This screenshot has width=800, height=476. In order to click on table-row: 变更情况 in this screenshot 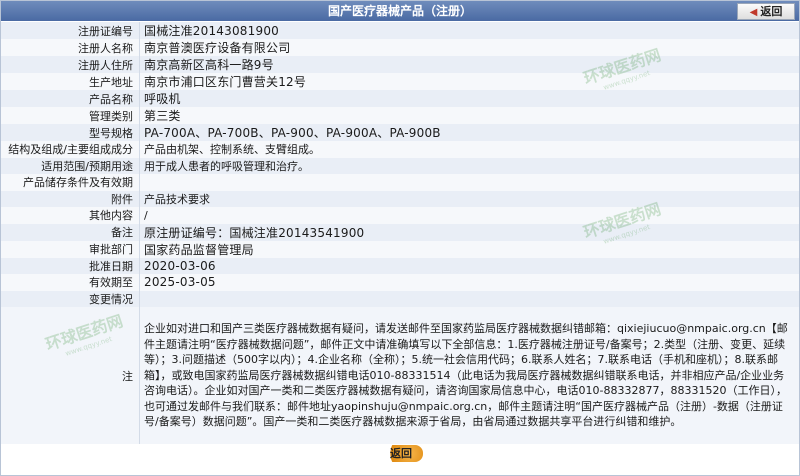, I will do `click(400, 298)`.